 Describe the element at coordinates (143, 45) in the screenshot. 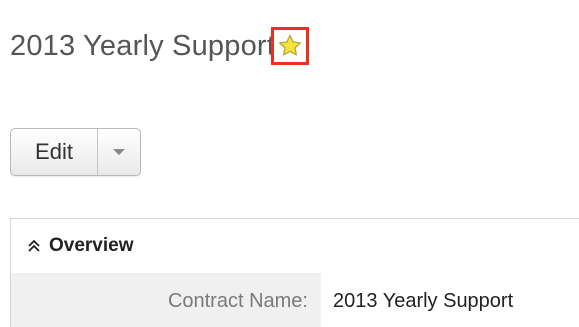

I see `record-title: 2013 Yearly Support` at that location.